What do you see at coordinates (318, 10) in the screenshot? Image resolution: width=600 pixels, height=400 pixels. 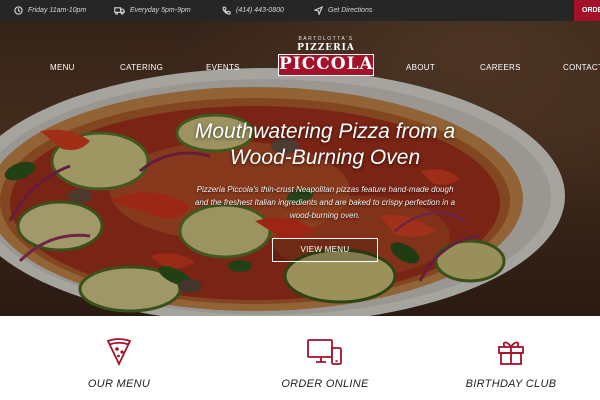 I see `location-arrow-icon` at bounding box center [318, 10].